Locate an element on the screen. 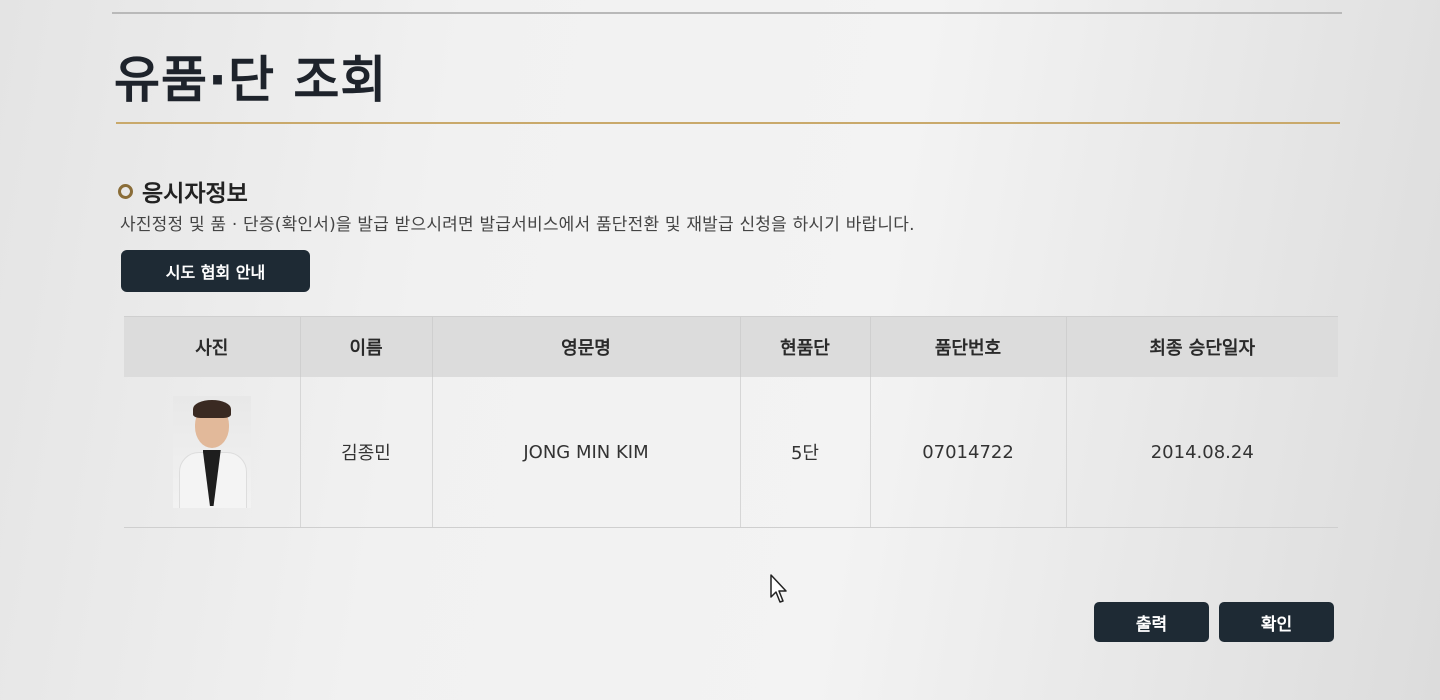 This screenshot has width=1440, height=700. top-divider is located at coordinates (727, 13).